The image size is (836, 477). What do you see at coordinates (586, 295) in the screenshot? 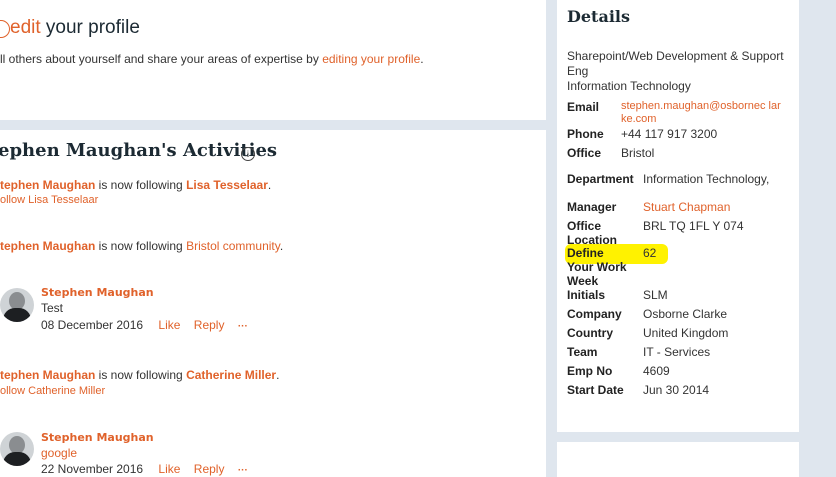
I see `initials-label: Initials` at bounding box center [586, 295].